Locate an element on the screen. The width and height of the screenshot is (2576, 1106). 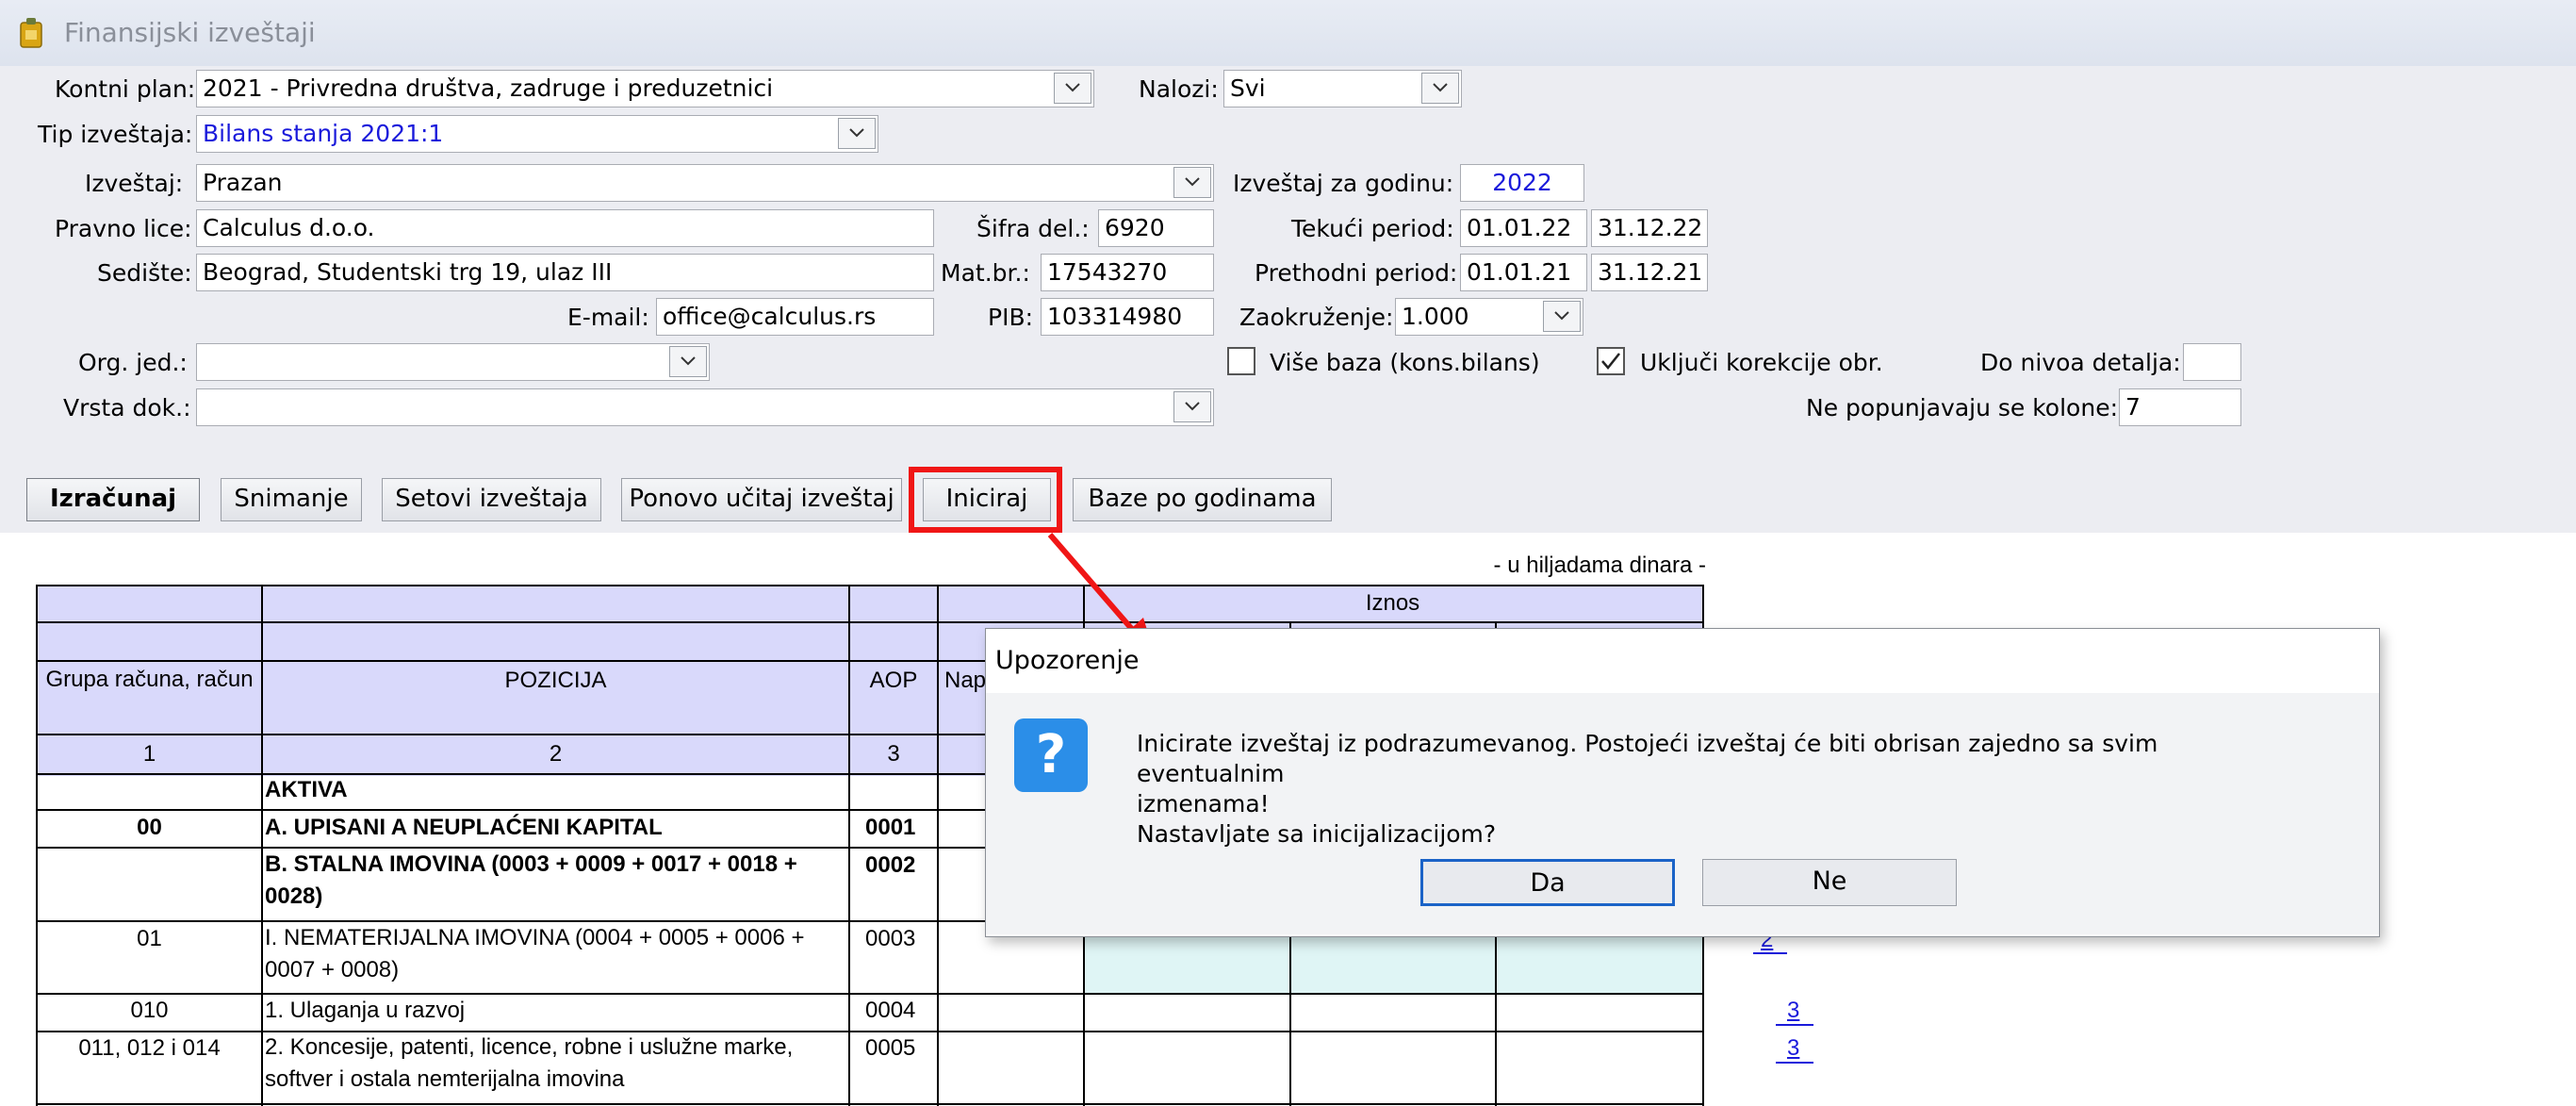
check-icon is located at coordinates (1610, 361).